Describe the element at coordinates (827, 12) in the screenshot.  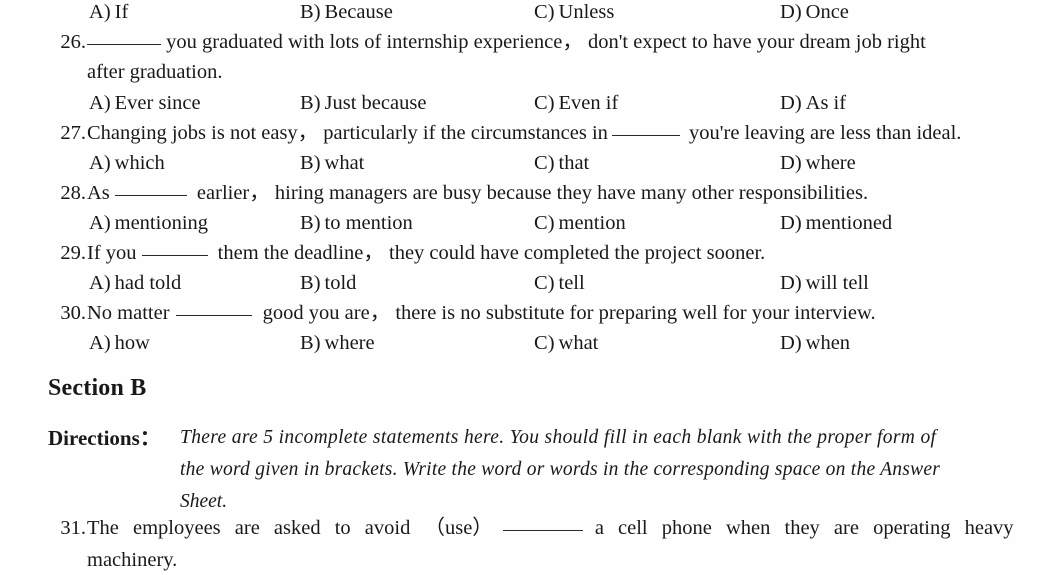
I see `option-d-label: Once` at that location.